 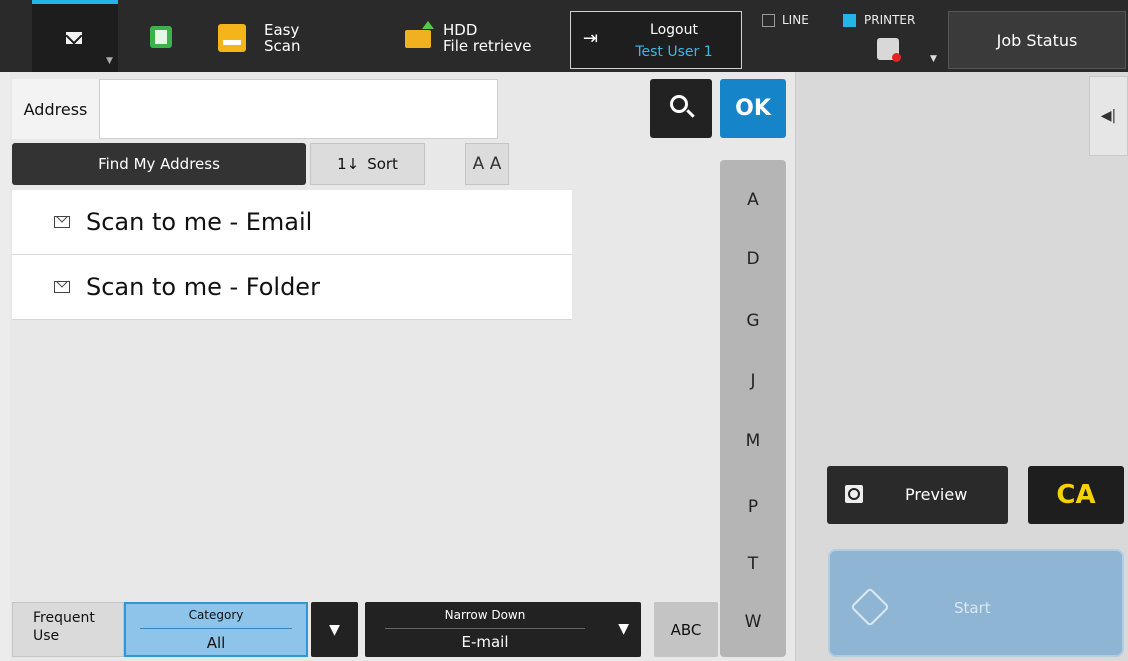 I want to click on start-button: Start, so click(x=976, y=603).